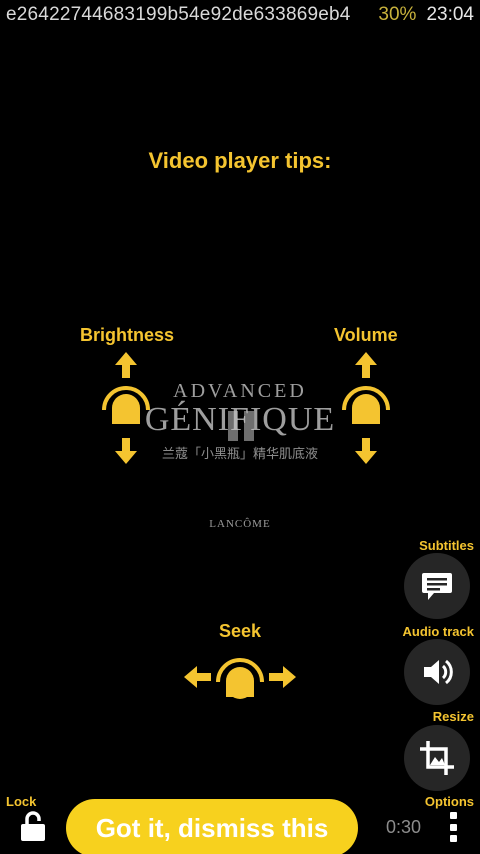 The image size is (480, 854). What do you see at coordinates (21, 801) in the screenshot?
I see `lock-label: Lock` at bounding box center [21, 801].